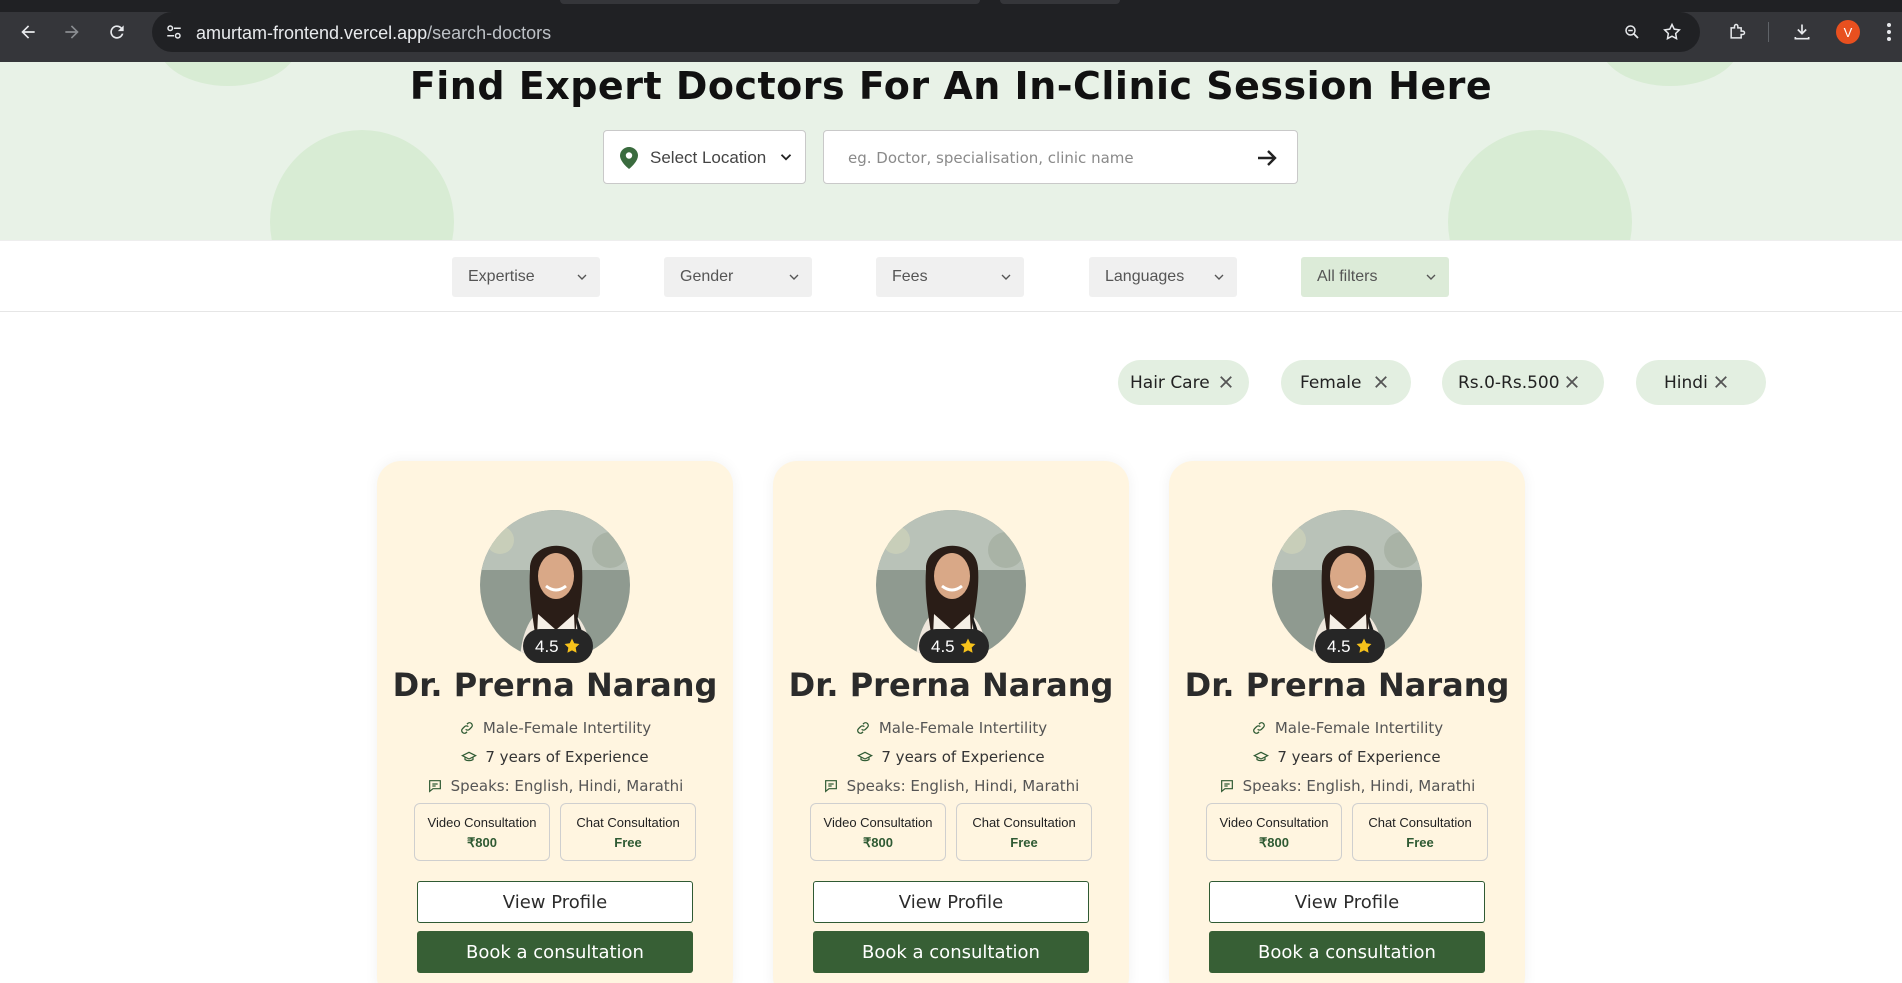  Describe the element at coordinates (1509, 383) in the screenshot. I see `chip-label: Rs.0-Rs.500` at that location.